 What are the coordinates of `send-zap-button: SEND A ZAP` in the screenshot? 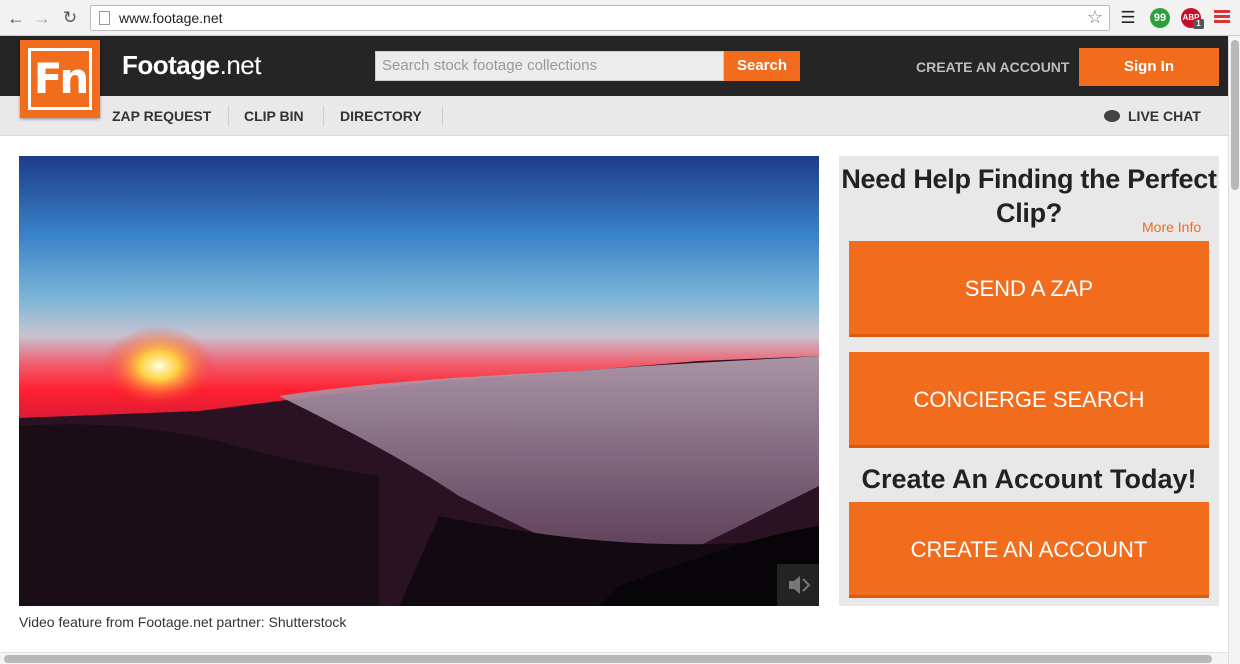 It's located at (1029, 289).